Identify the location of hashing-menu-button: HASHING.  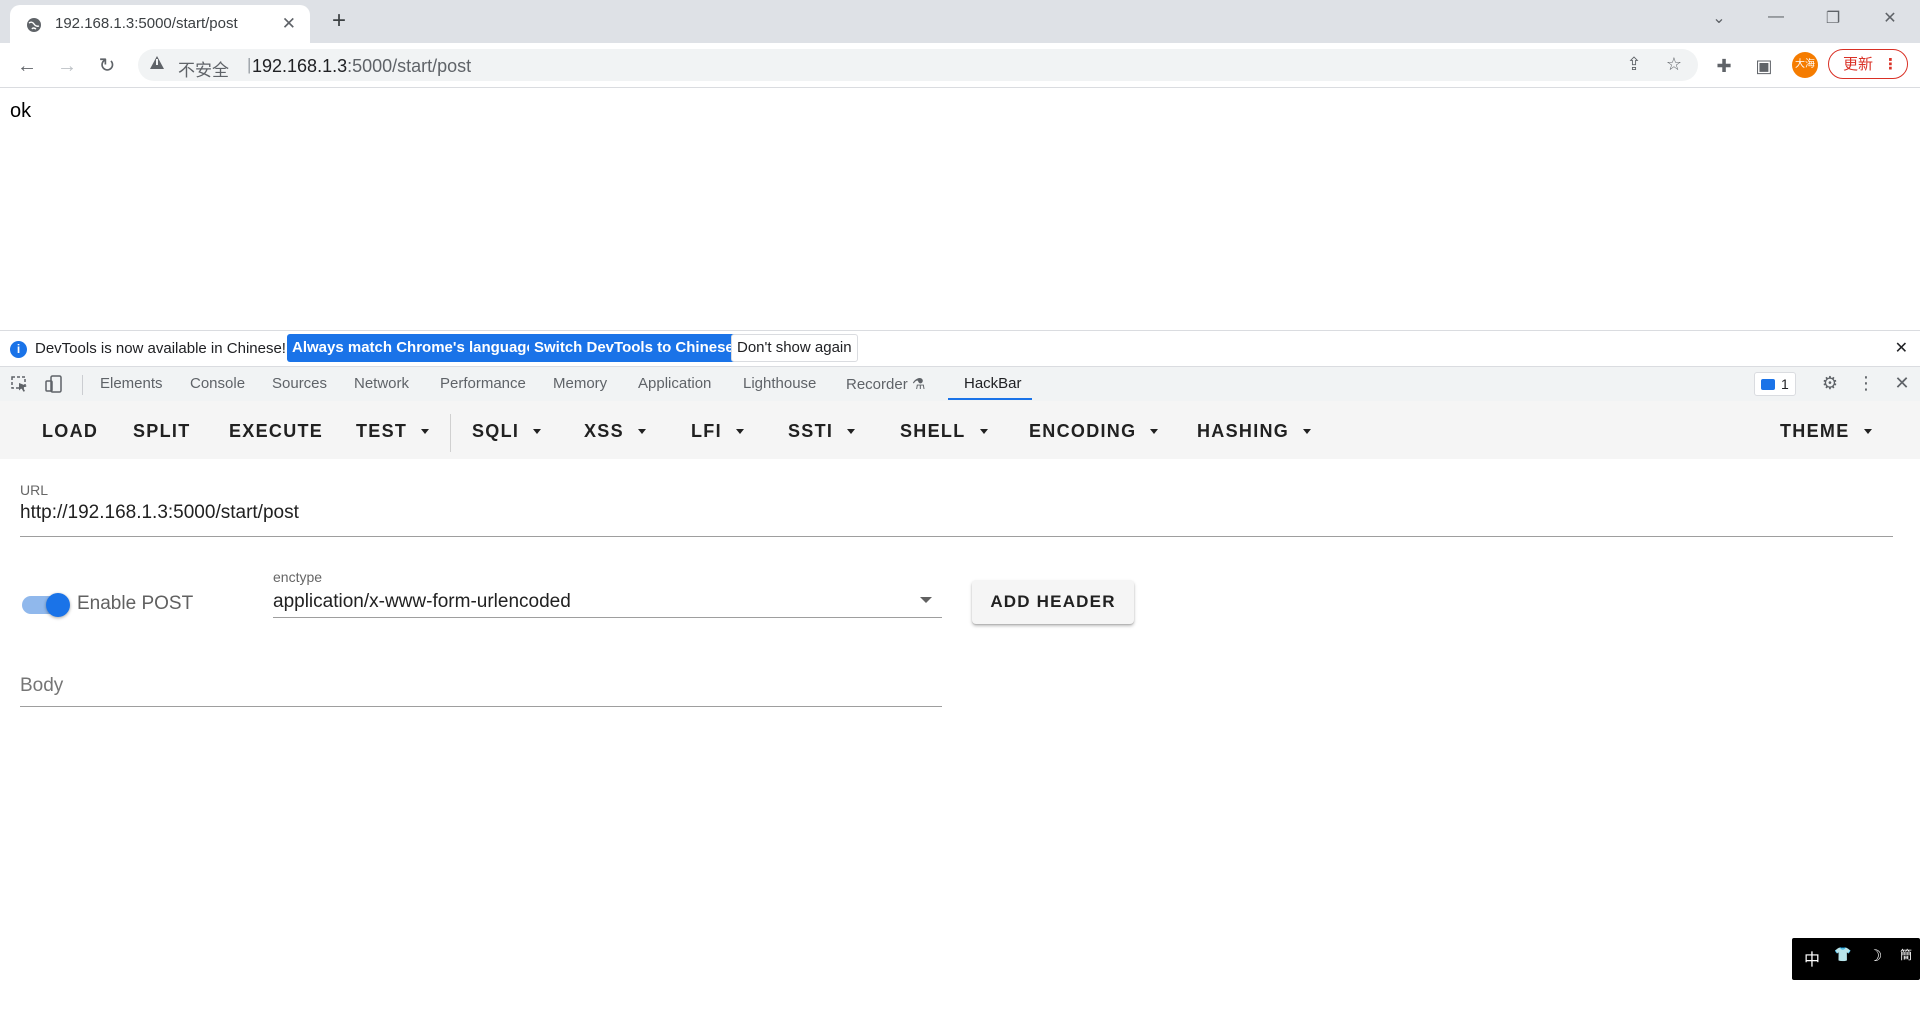
(1254, 431).